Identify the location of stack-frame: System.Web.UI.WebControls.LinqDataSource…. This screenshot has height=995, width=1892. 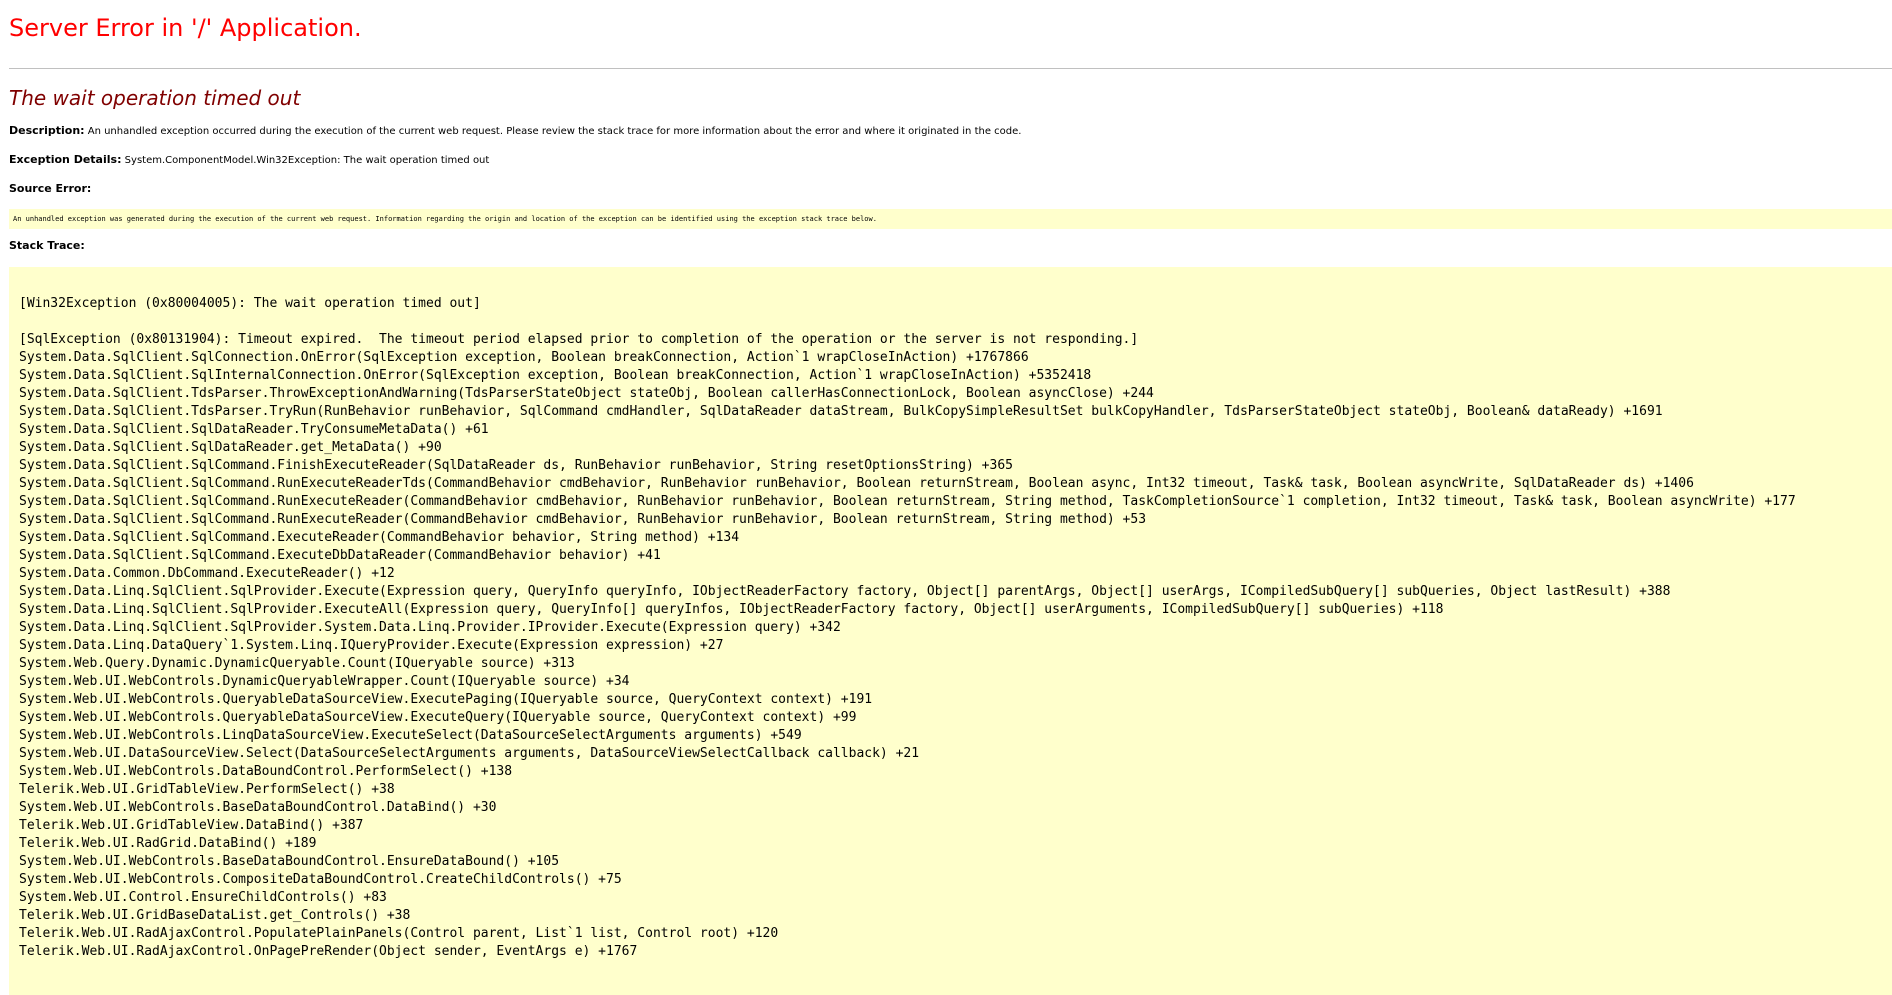
(410, 735).